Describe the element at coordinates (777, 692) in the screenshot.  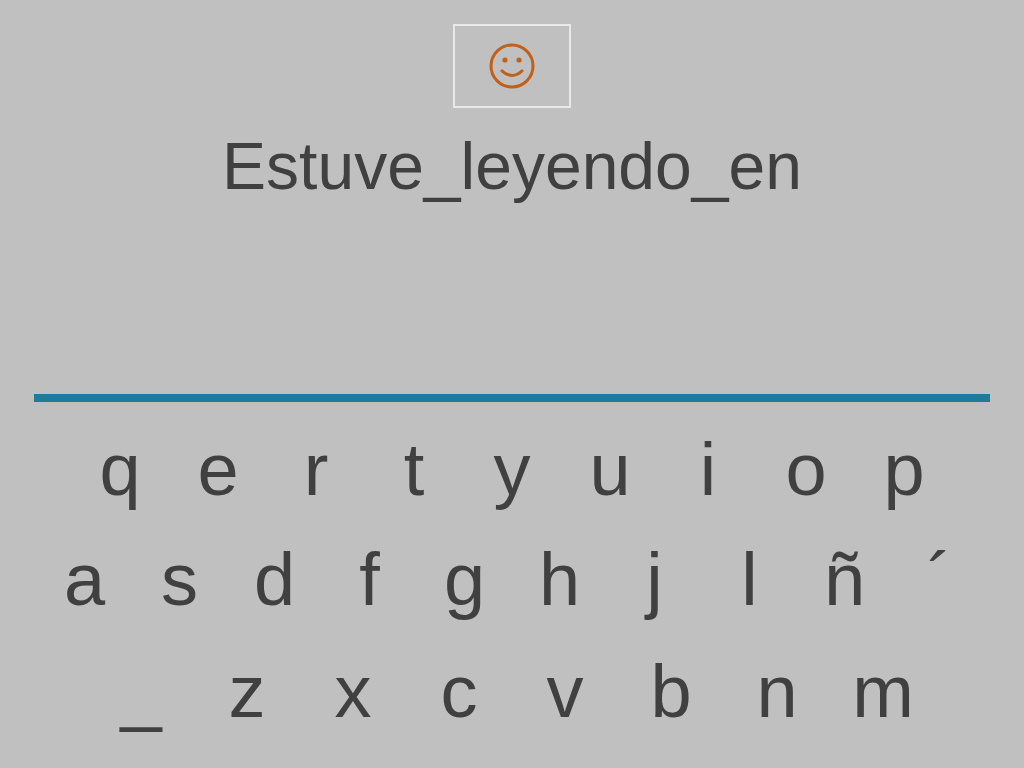
I see `letter-key: n` at that location.